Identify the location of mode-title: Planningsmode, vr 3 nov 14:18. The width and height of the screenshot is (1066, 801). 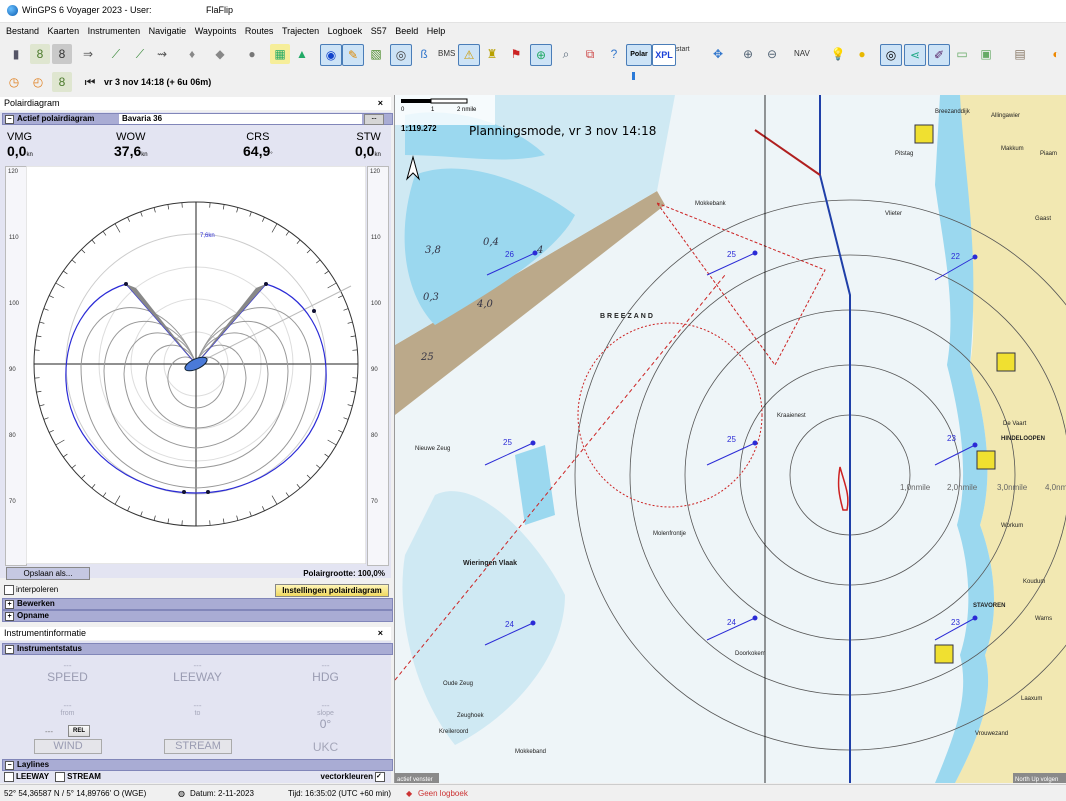
(562, 131).